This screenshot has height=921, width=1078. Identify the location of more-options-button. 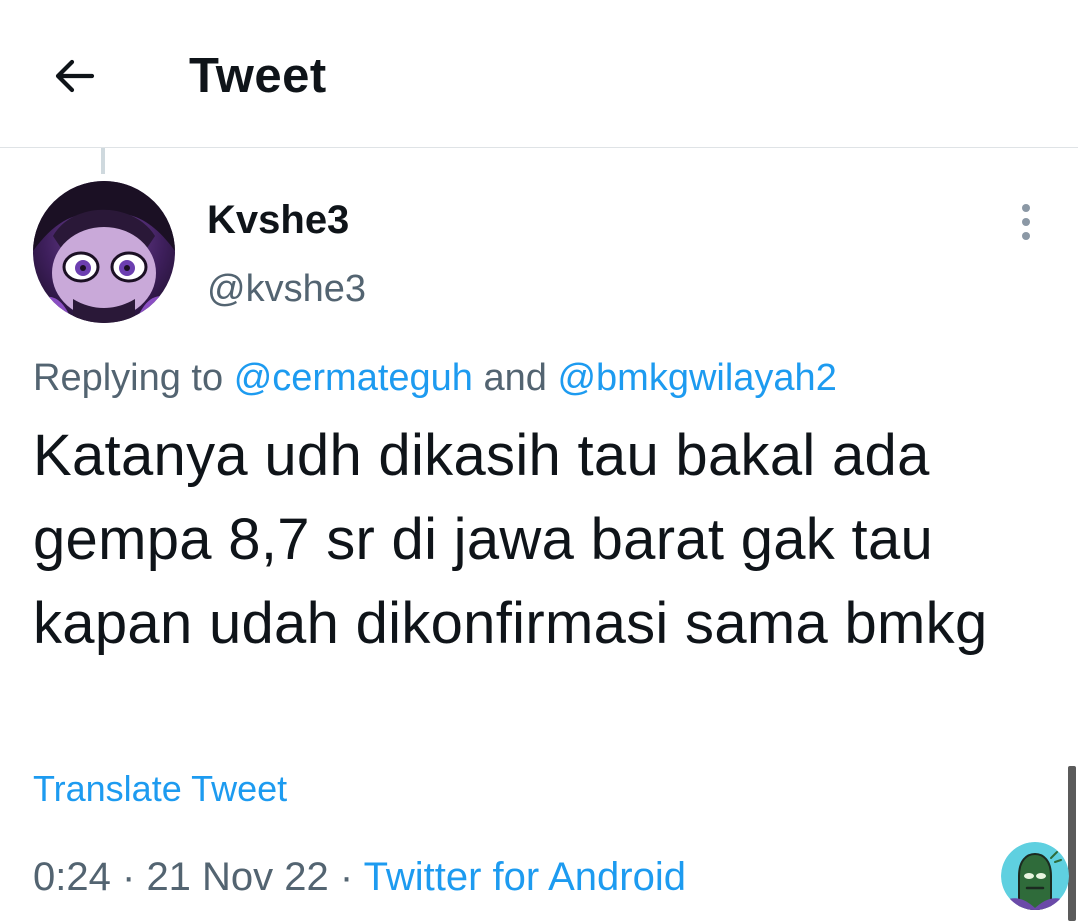
(1026, 222).